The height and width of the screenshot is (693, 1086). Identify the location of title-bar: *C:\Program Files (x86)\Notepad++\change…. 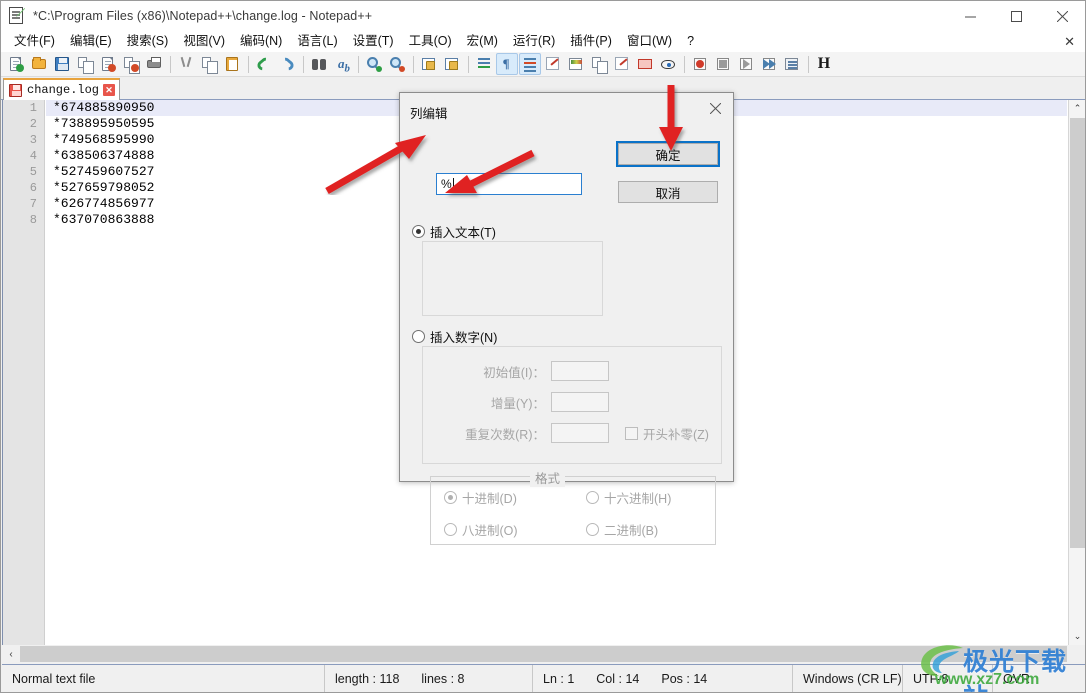
(543, 16).